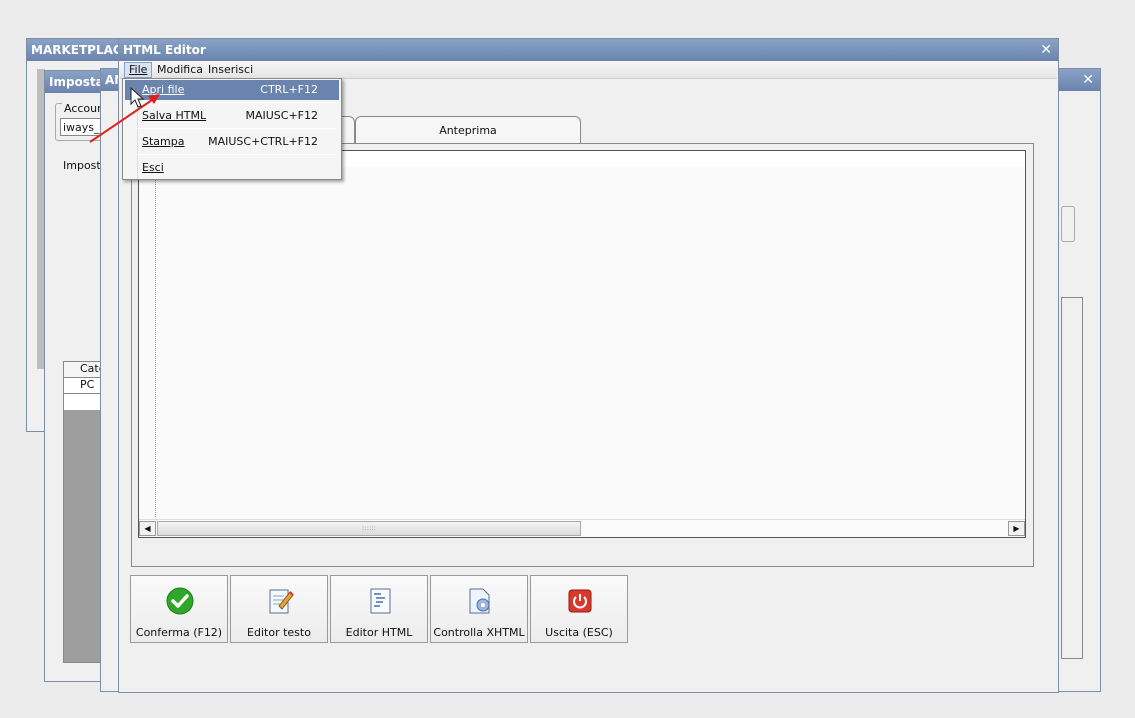 This screenshot has width=1135, height=718. What do you see at coordinates (124, 118) in the screenshot?
I see `annotation-arrow` at bounding box center [124, 118].